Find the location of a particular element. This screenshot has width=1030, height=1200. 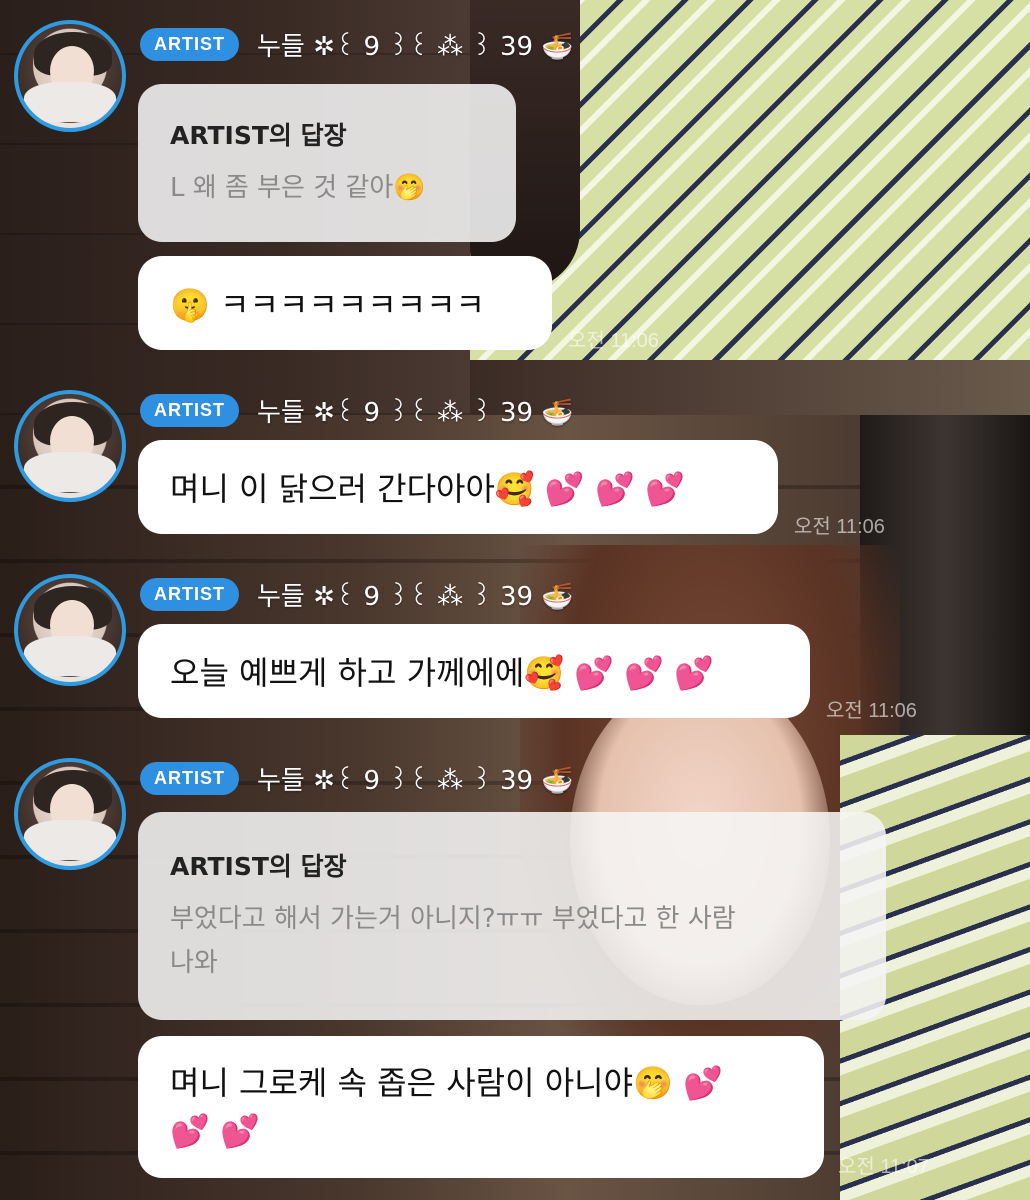

message-text: 🤫 ㅋㅋㅋㅋㅋㅋㅋㅋㅋ is located at coordinates (327, 305).